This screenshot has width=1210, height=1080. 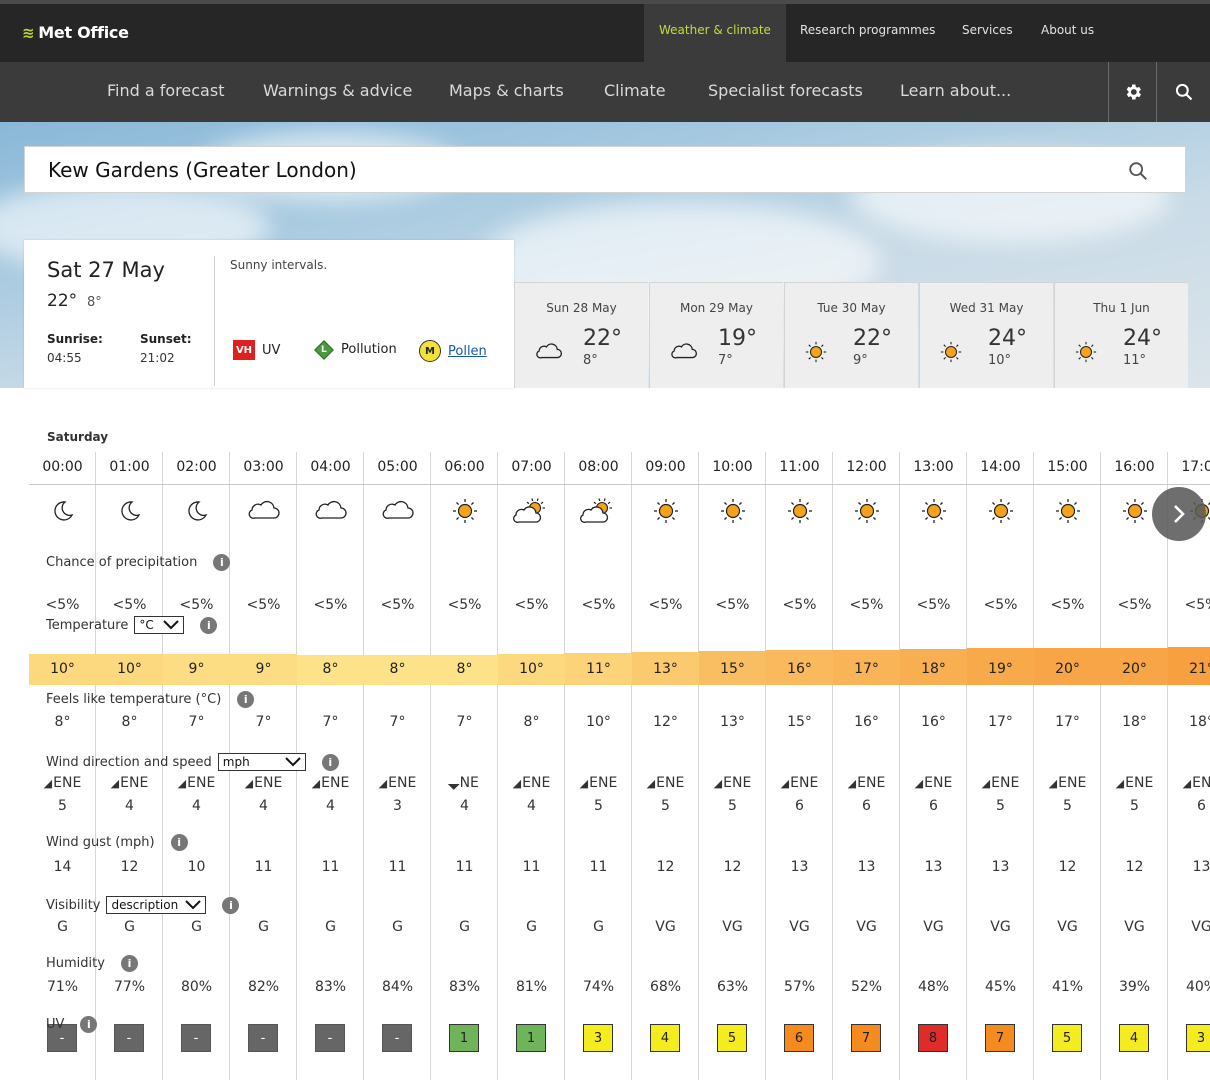 What do you see at coordinates (799, 722) in the screenshot?
I see `feels-like-value: 15°` at bounding box center [799, 722].